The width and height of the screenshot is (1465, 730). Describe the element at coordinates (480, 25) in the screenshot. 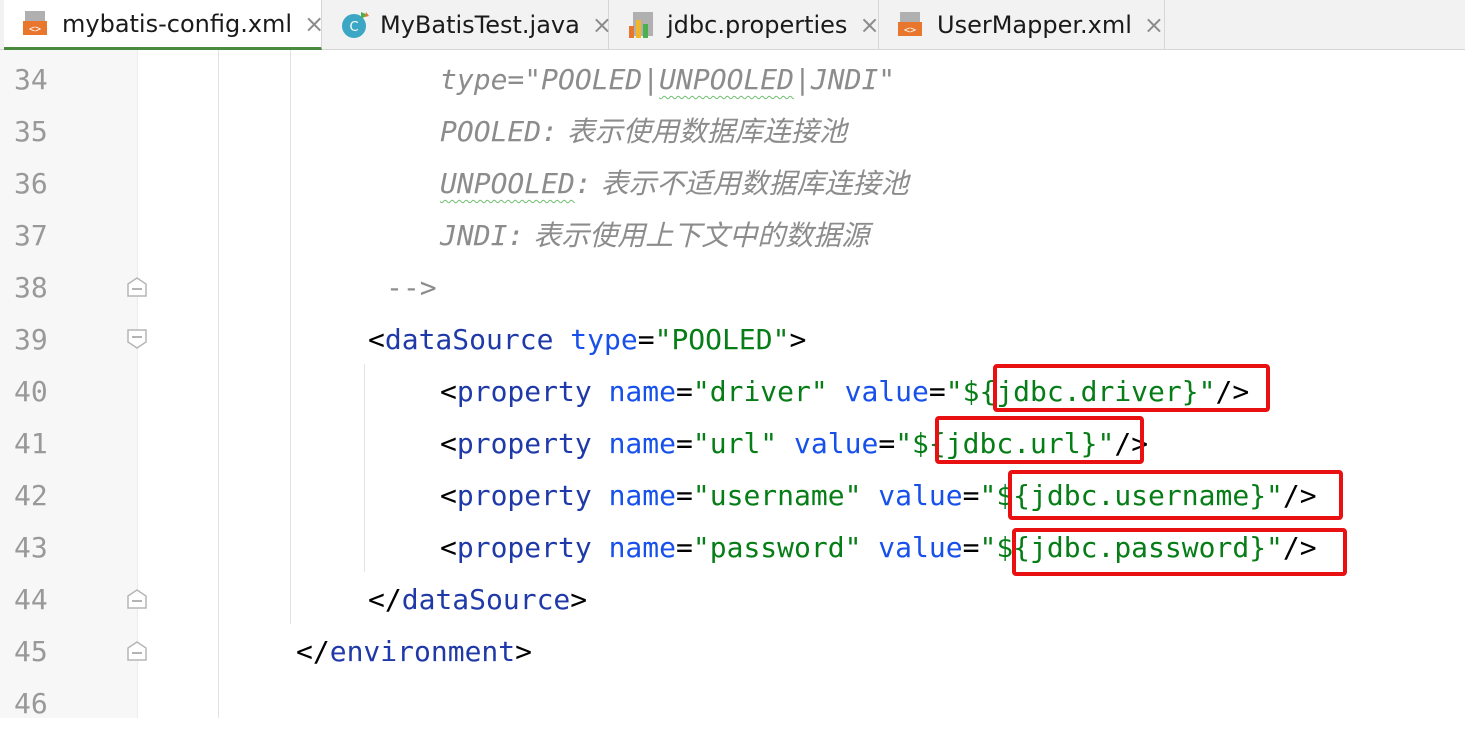

I see `tab-label: MyBatisTest.java` at that location.